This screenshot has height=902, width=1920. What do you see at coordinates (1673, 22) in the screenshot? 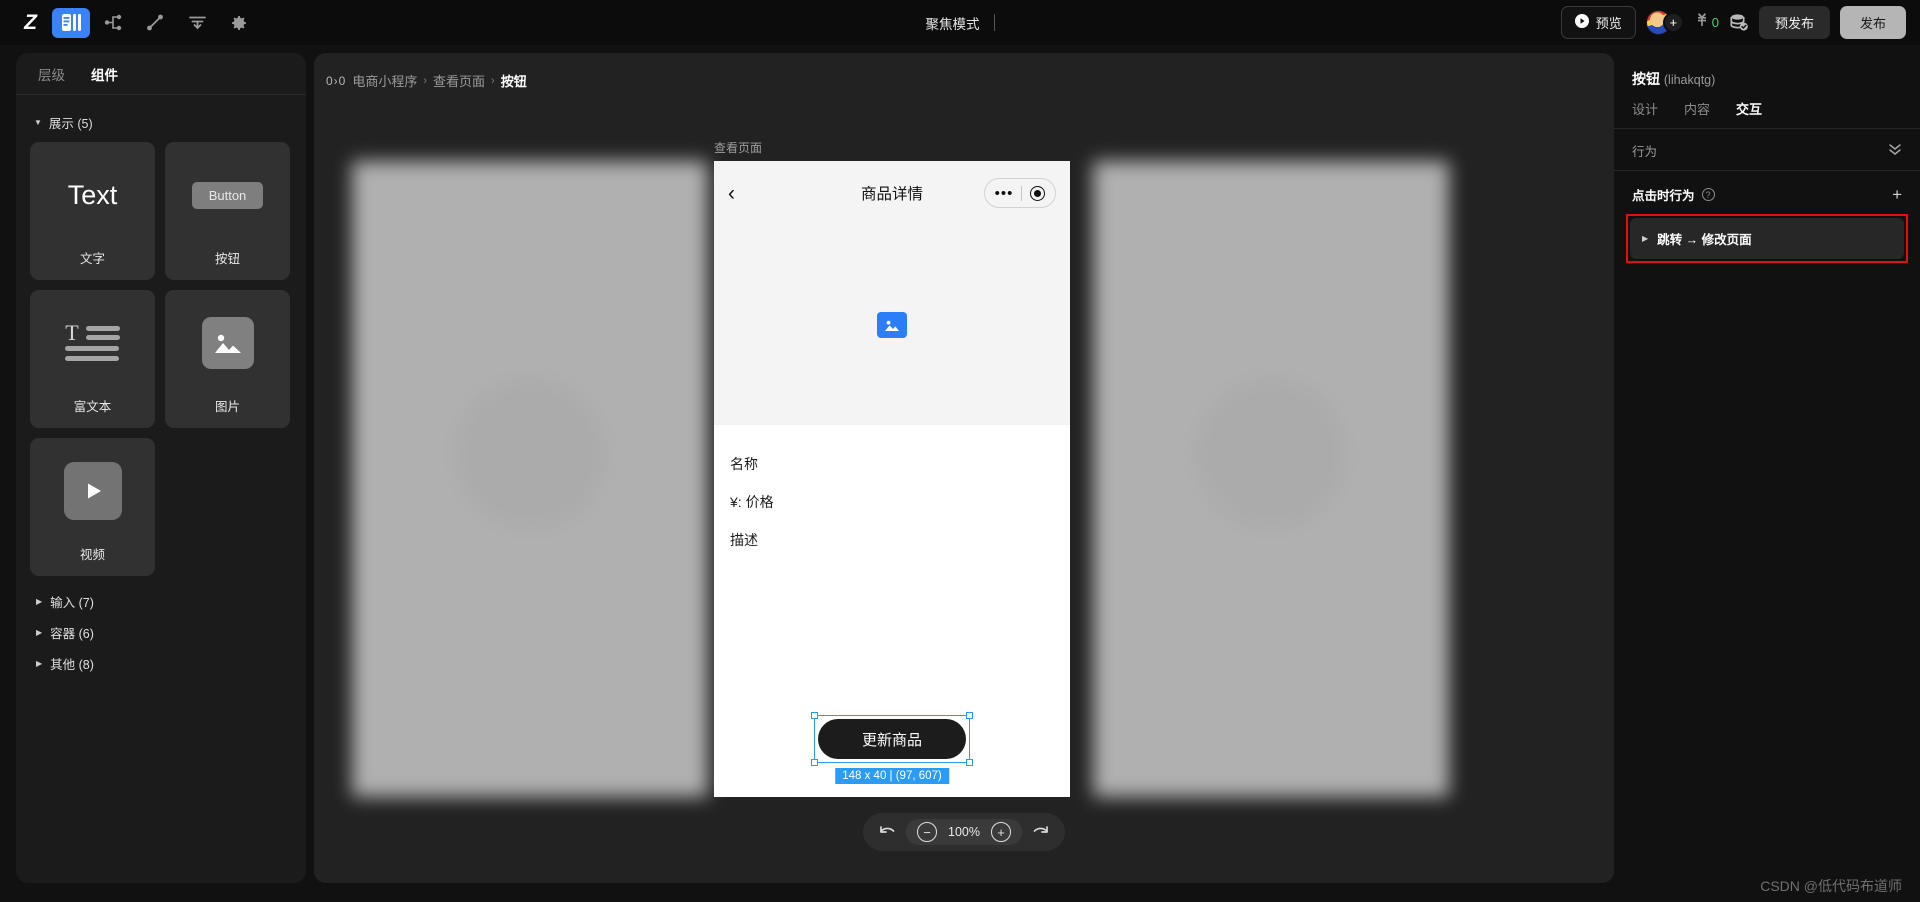
I see `add-collaborator-button: +` at bounding box center [1673, 22].